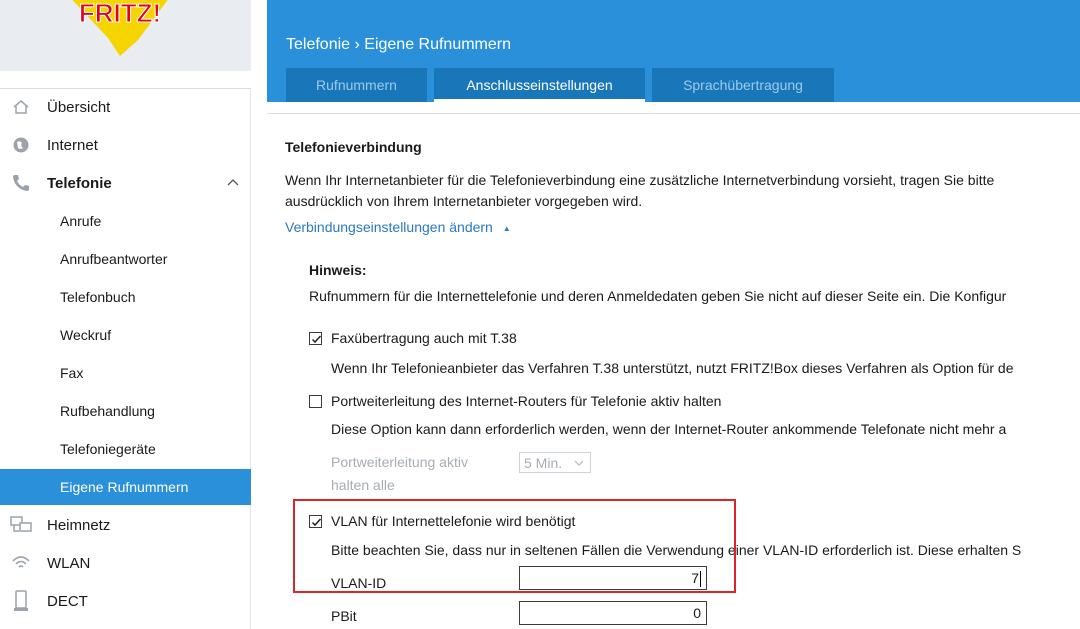 This screenshot has width=1080, height=629. What do you see at coordinates (743, 85) in the screenshot?
I see `tab-sprachuebertragung: Sprachübertragung` at bounding box center [743, 85].